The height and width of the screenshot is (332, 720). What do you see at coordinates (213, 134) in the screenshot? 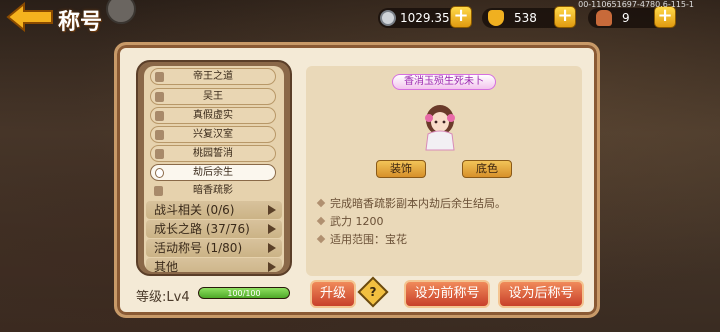
I see `title-item: 兴复汉室` at bounding box center [213, 134].